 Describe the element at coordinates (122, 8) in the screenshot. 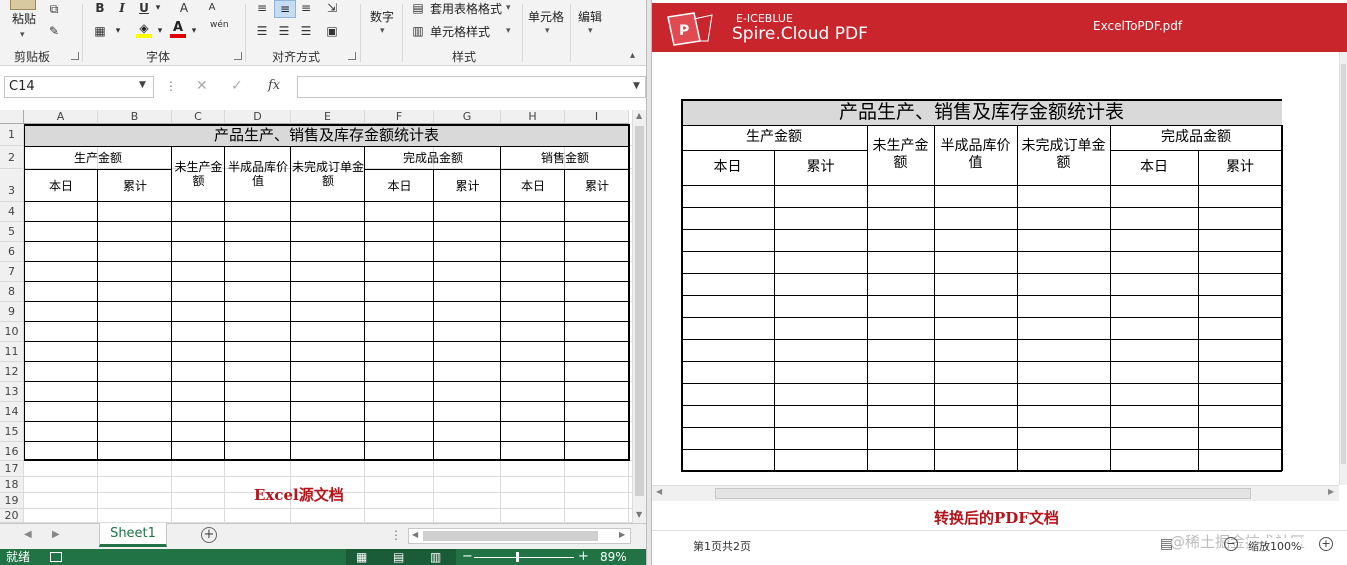

I see `italic-button: I` at that location.